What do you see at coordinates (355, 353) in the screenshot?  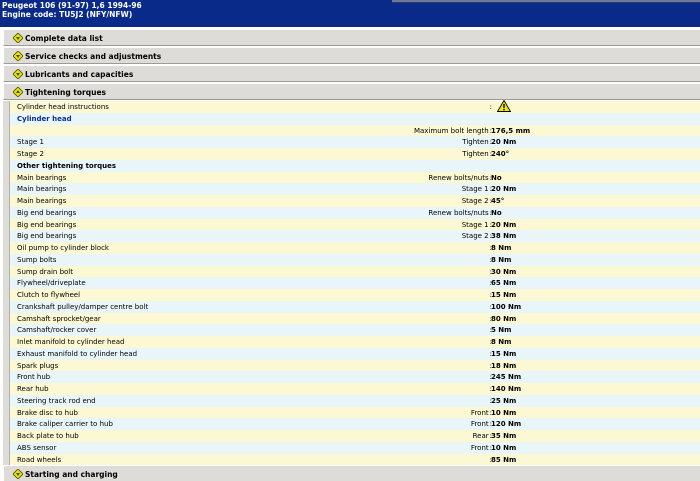 I see `table-row: Exhaust manifold to cylinder head:15 Nm` at bounding box center [355, 353].